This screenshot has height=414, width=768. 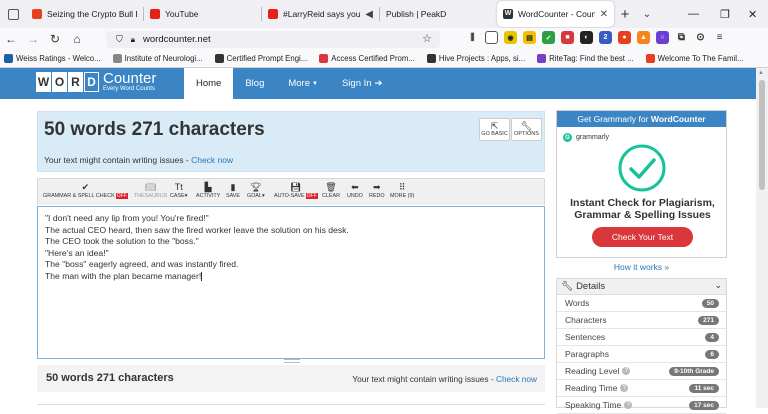 I want to click on activity-button: ▙ ACTIVITY, so click(x=208, y=190).